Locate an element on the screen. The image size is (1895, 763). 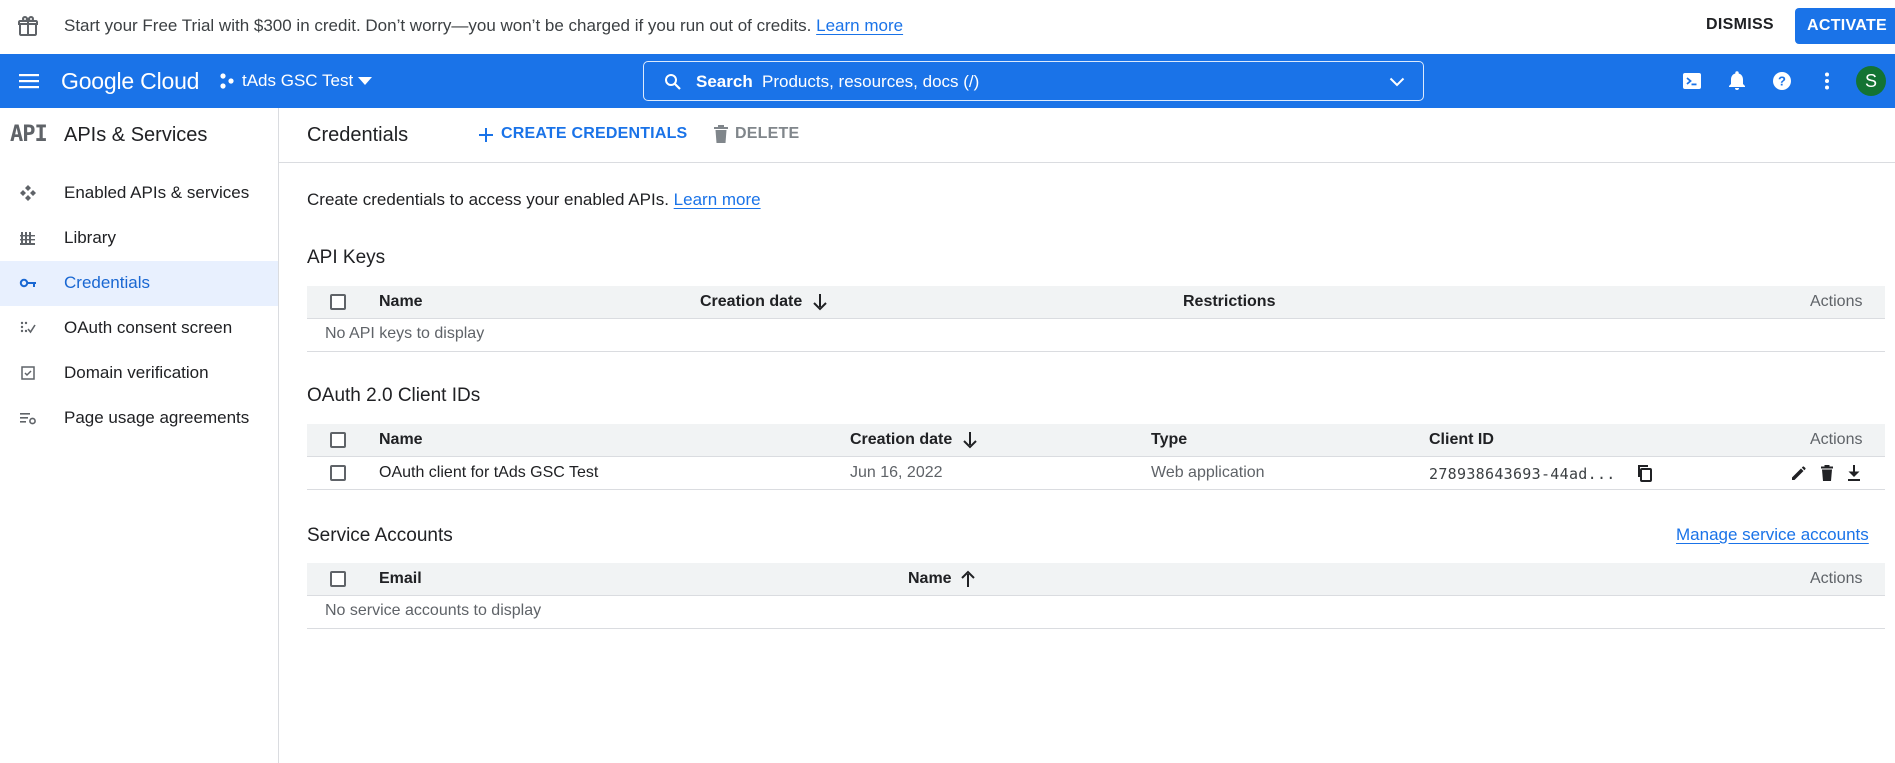
key-icon is located at coordinates (27, 283).